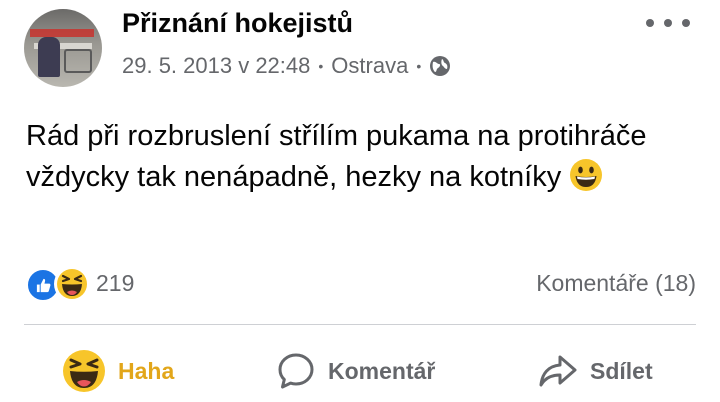 The height and width of the screenshot is (402, 720). I want to click on share-icon, so click(558, 371).